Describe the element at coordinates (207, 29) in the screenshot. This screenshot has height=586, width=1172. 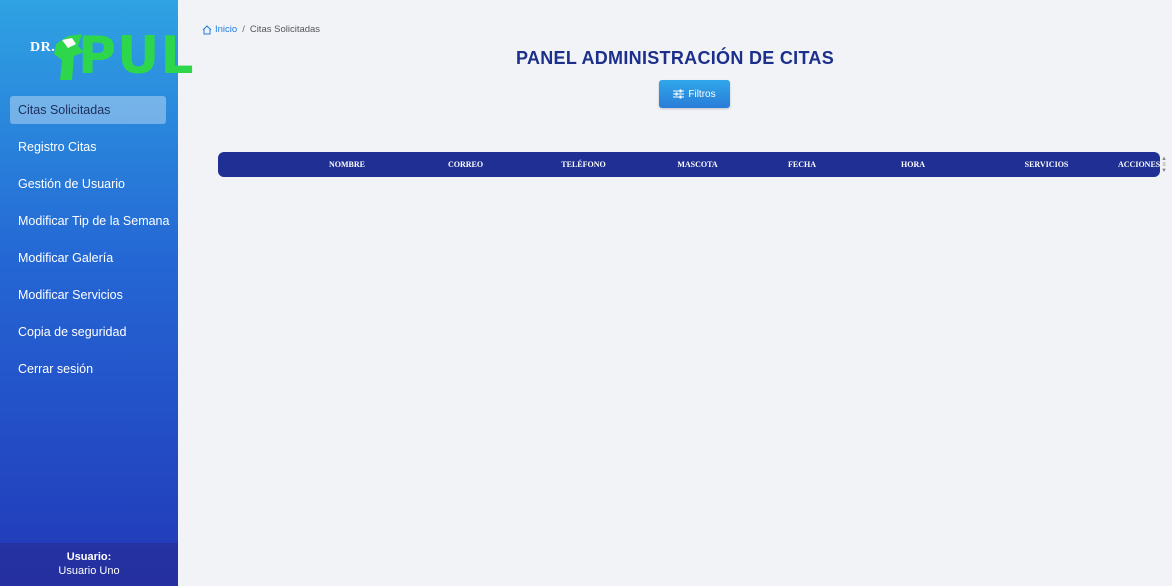
I see `home-icon` at that location.